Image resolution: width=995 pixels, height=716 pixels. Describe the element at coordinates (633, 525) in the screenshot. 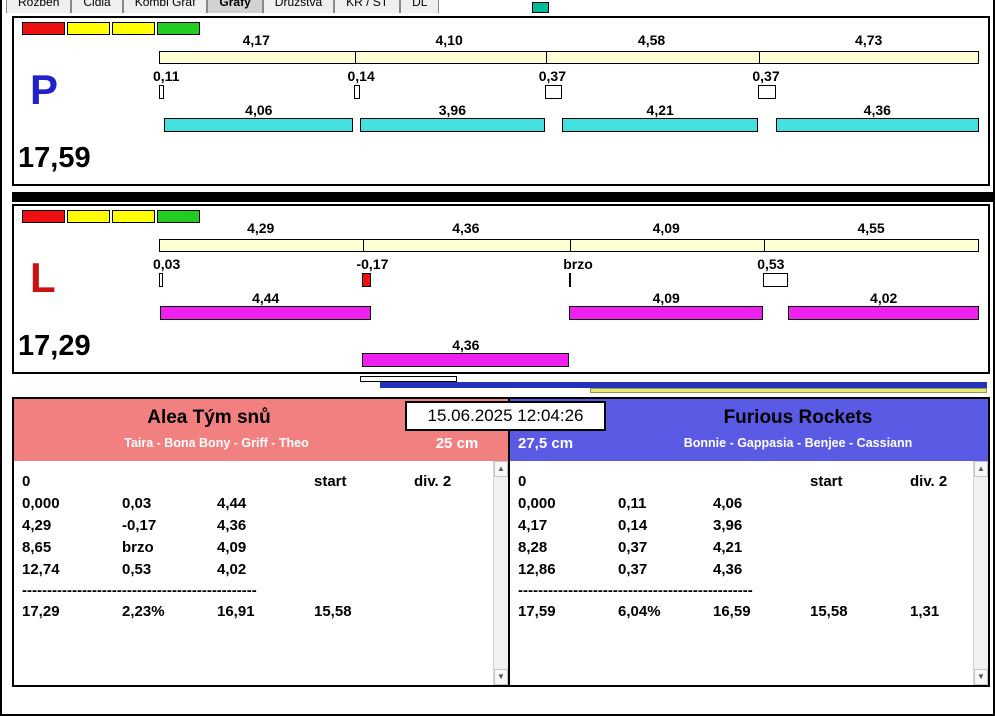

I see `table-cell: 0,14` at that location.